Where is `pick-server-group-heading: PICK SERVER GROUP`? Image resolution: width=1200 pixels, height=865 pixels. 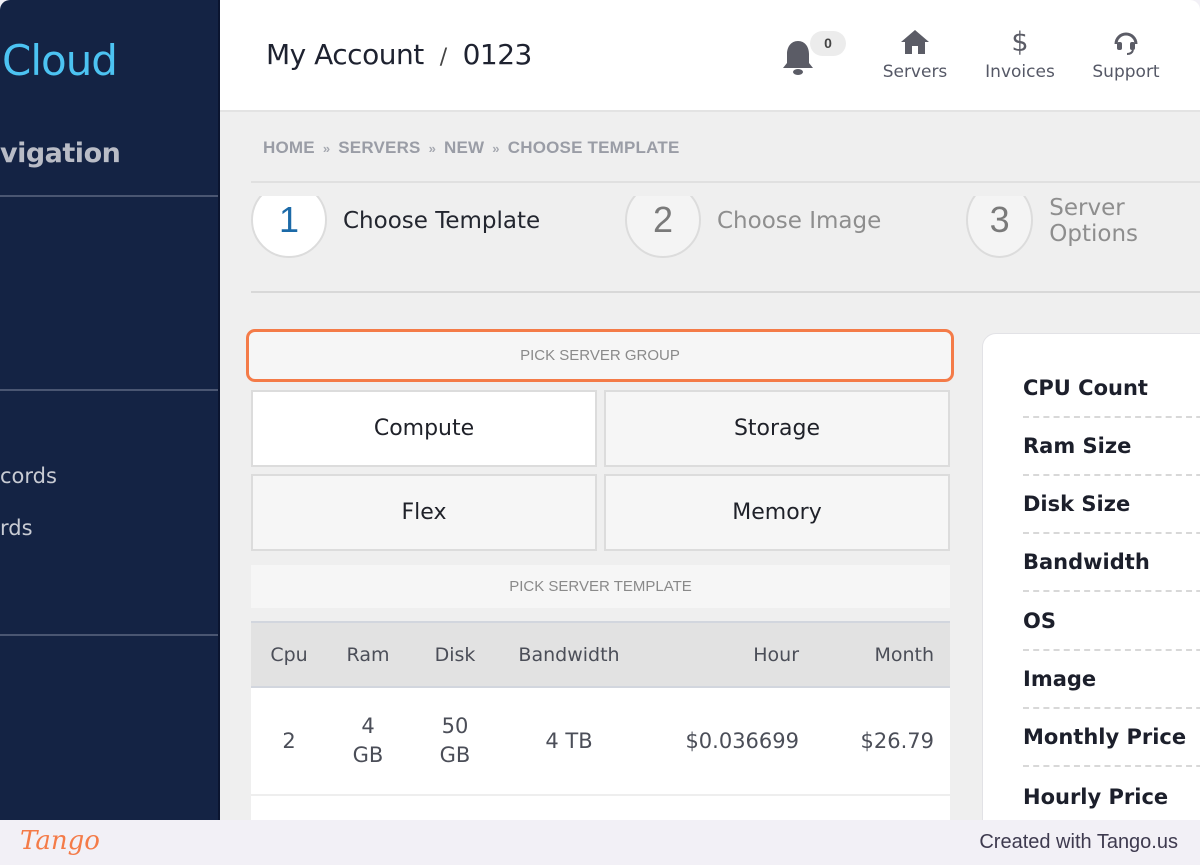
pick-server-group-heading: PICK SERVER GROUP is located at coordinates (600, 355).